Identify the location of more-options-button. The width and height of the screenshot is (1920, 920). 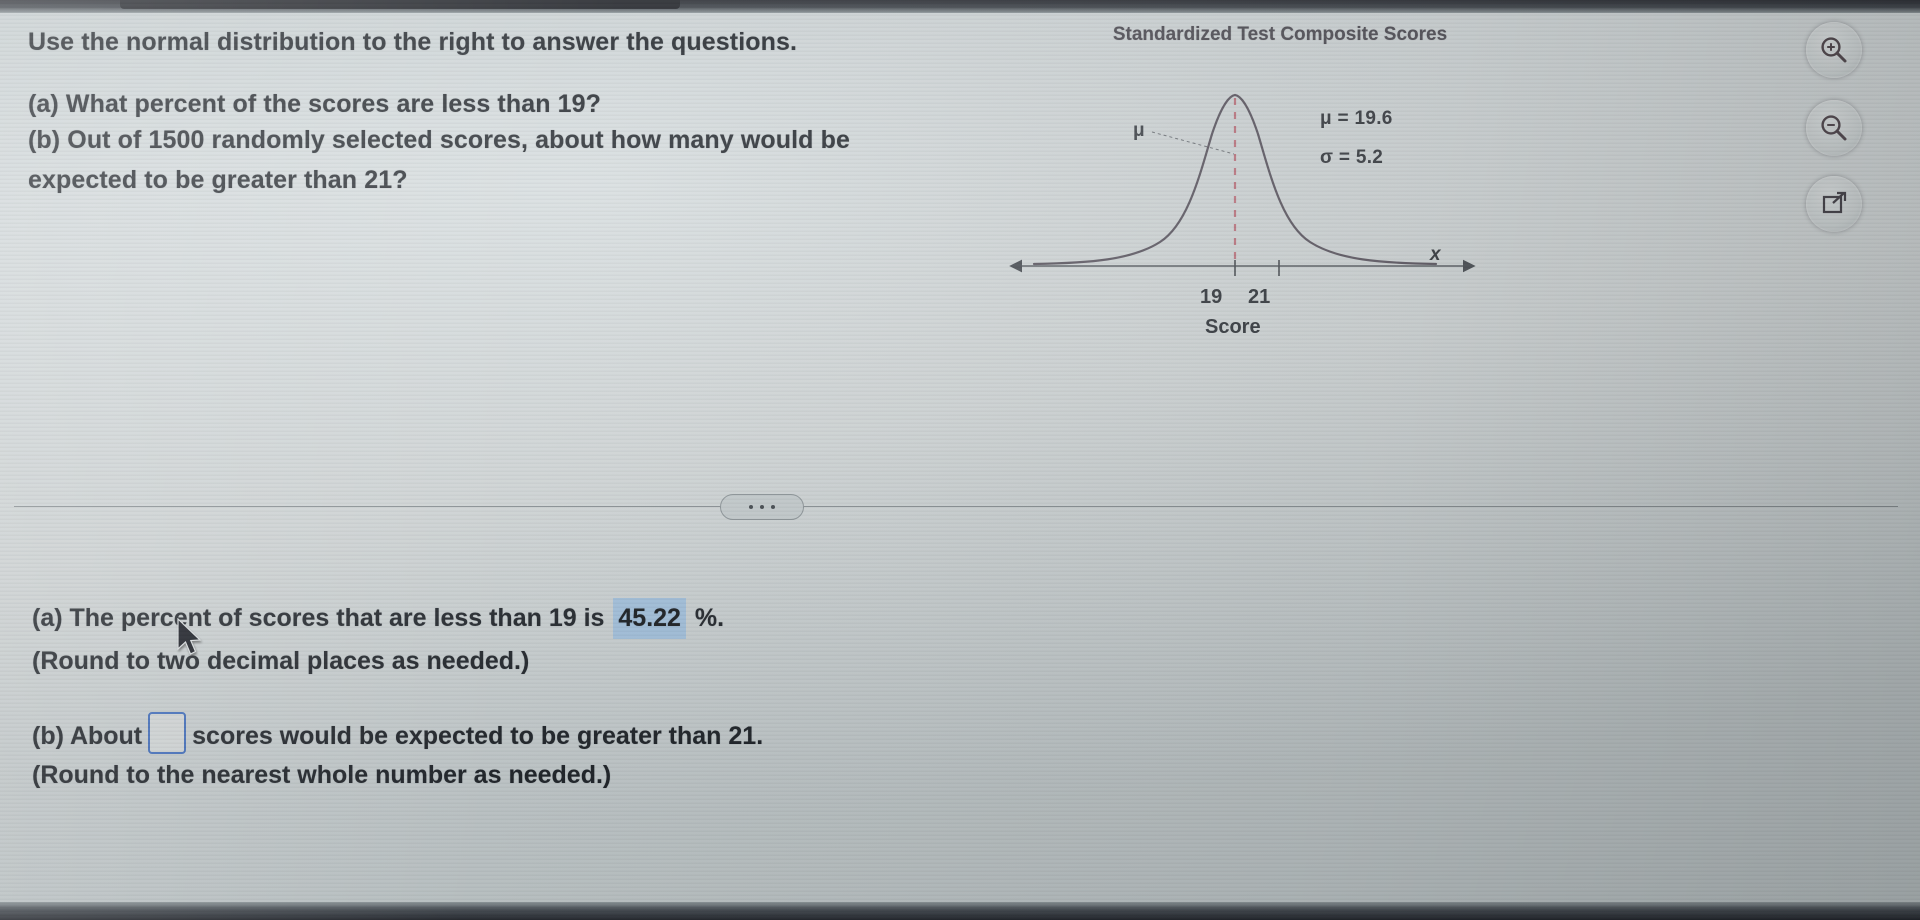
(762, 507).